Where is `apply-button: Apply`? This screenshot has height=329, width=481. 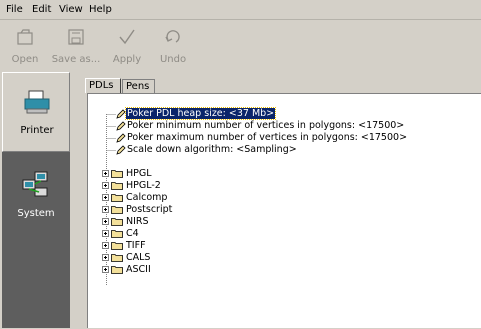
apply-button: Apply is located at coordinates (127, 45).